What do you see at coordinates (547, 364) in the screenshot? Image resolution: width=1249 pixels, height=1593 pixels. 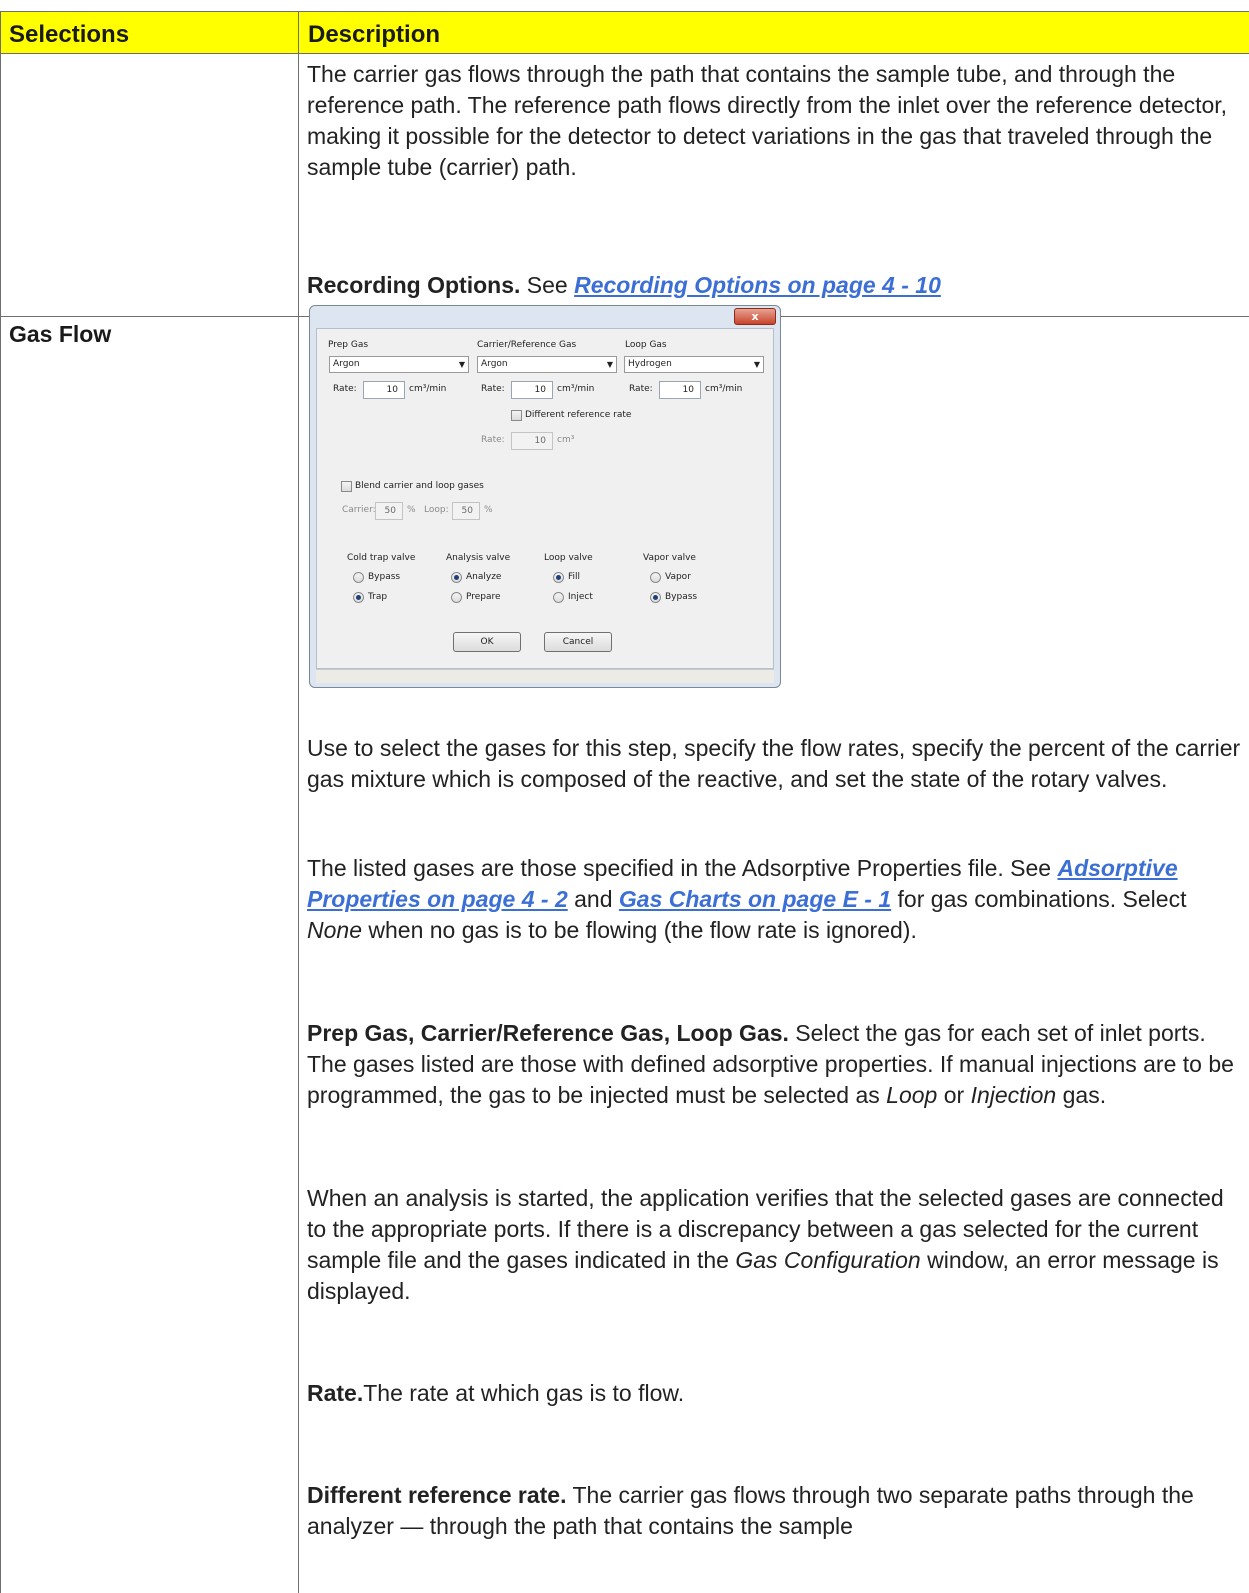 I see `carrier-gas-select: Argon ▼` at bounding box center [547, 364].